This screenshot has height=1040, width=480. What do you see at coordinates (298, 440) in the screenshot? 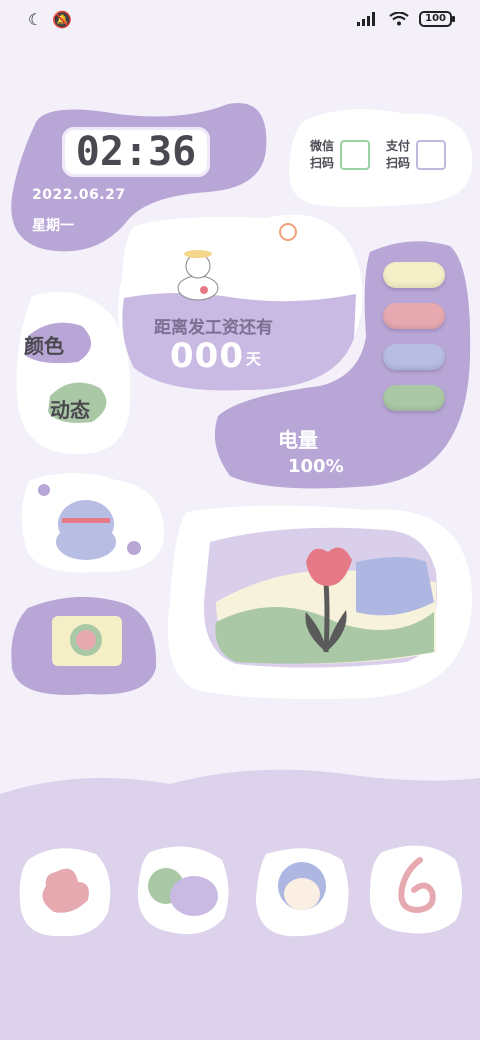
I see `battery-label: 电量` at bounding box center [298, 440].